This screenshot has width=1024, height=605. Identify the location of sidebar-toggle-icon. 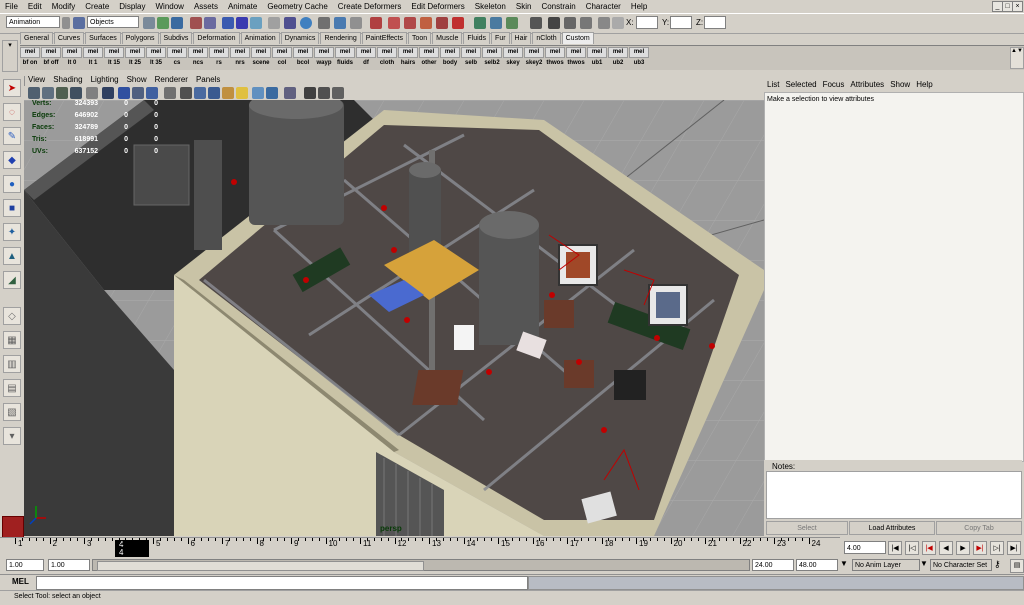
(512, 23).